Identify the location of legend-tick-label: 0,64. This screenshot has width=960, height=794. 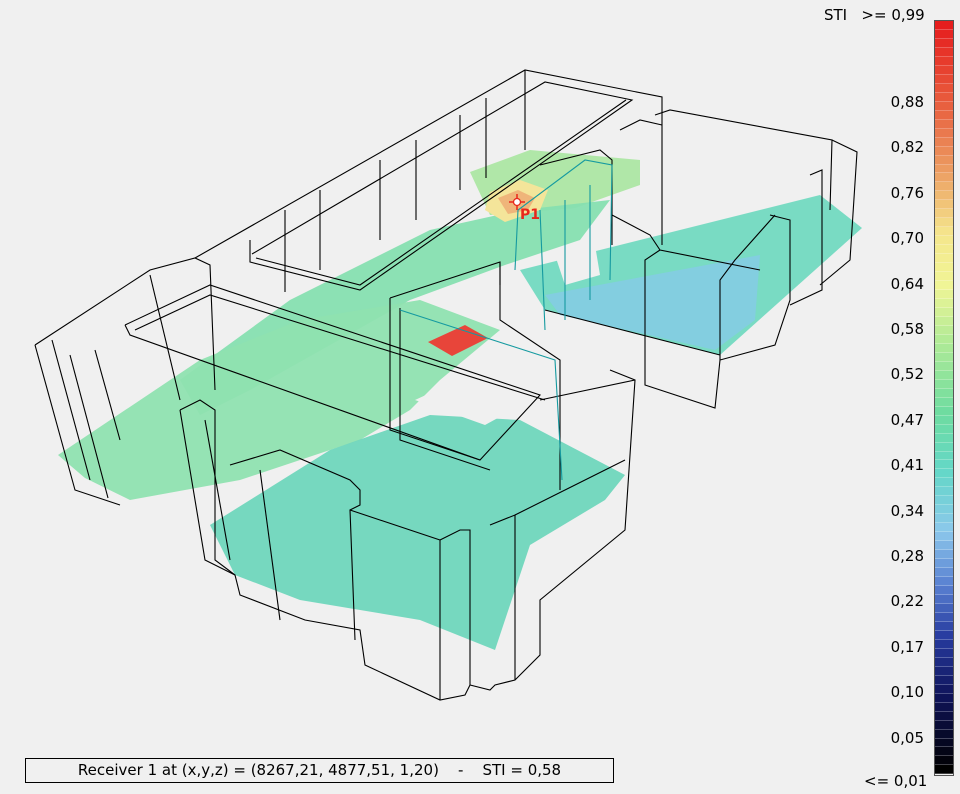
(907, 283).